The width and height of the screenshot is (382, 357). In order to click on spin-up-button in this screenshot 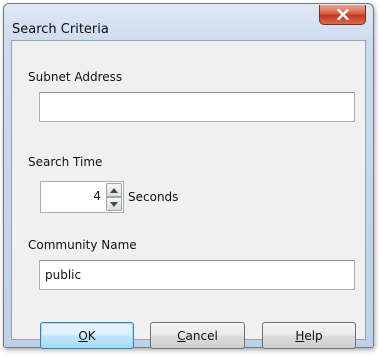, I will do `click(114, 190)`.